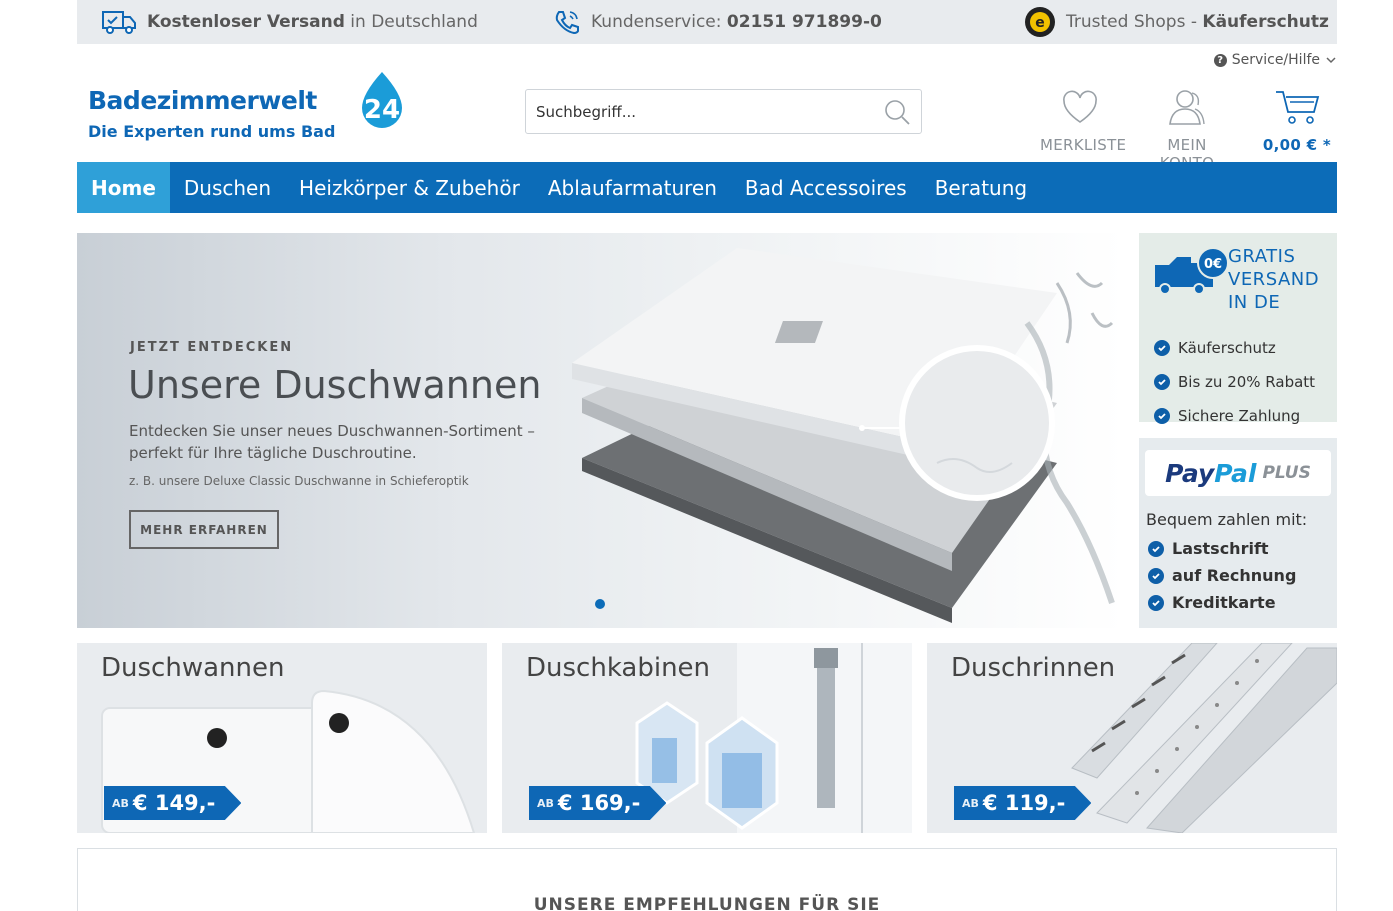 The image size is (1393, 911). What do you see at coordinates (1213, 264) in the screenshot?
I see `shipping-badge: 0€` at bounding box center [1213, 264].